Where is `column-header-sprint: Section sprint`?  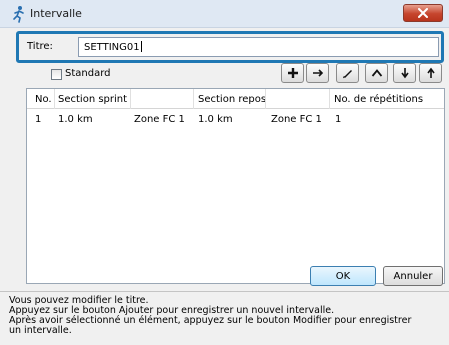
column-header-sprint: Section sprint is located at coordinates (92, 99).